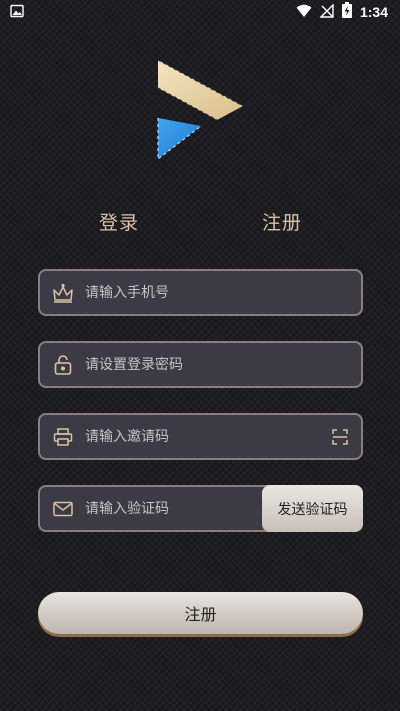 The image size is (400, 711). I want to click on password-field, so click(200, 364).